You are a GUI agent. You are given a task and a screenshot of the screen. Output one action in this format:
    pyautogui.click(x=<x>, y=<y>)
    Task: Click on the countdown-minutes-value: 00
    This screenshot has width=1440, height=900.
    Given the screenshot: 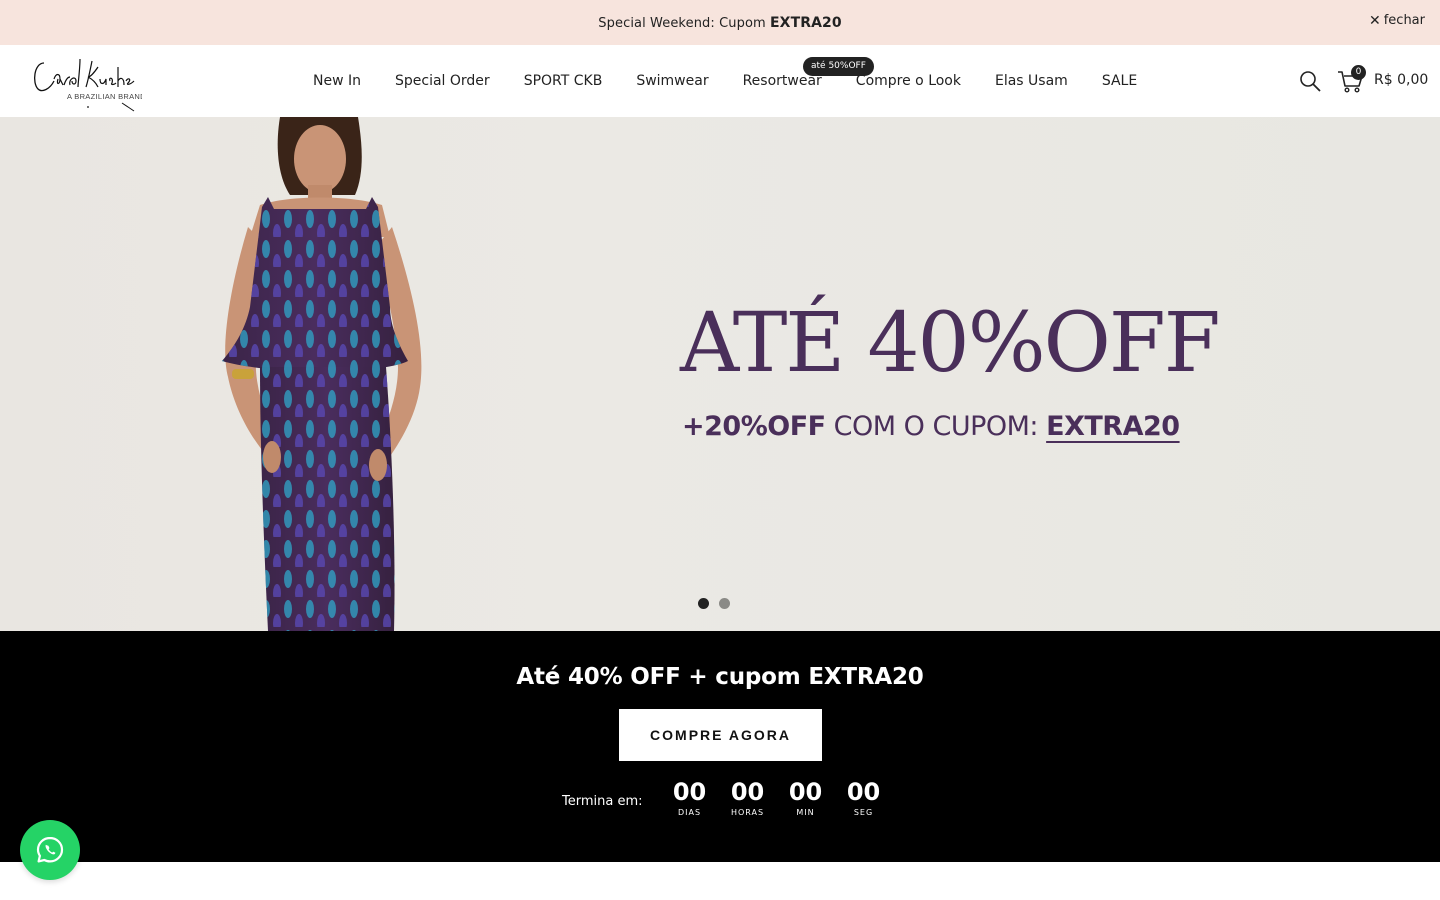 What is the action you would take?
    pyautogui.click(x=805, y=792)
    